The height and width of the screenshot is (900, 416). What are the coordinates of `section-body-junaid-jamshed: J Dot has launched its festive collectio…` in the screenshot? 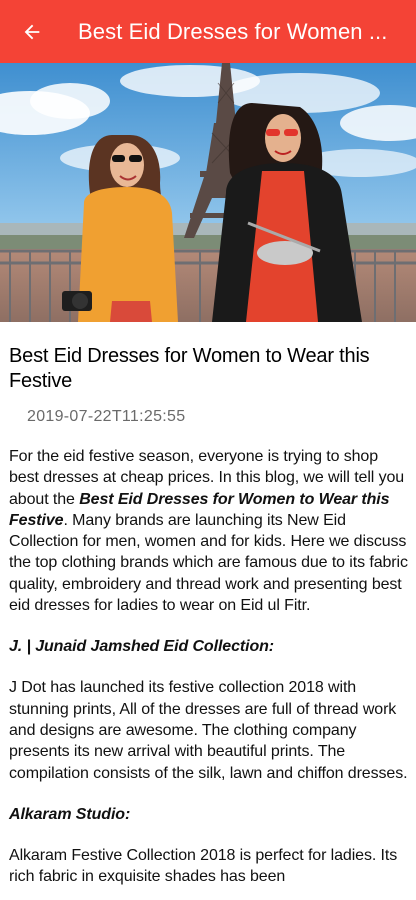 It's located at (208, 730).